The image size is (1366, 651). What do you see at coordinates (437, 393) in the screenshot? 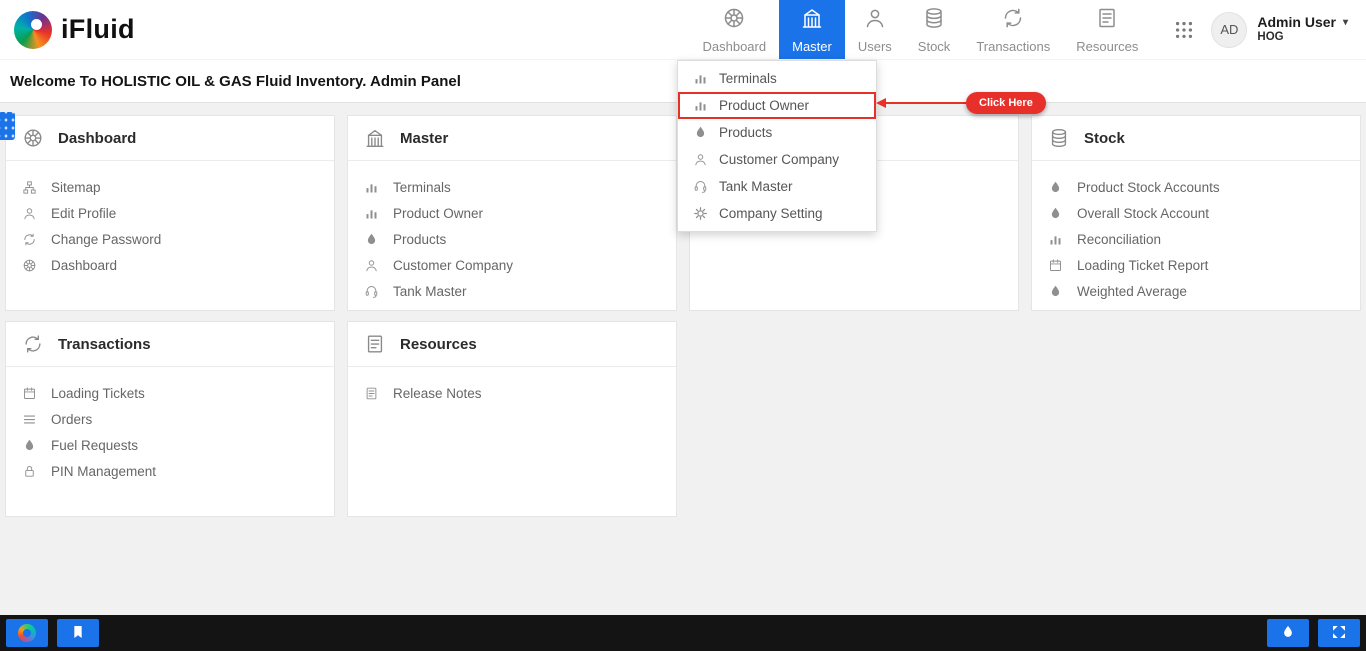
I see `card-link-label: Release Notes` at bounding box center [437, 393].